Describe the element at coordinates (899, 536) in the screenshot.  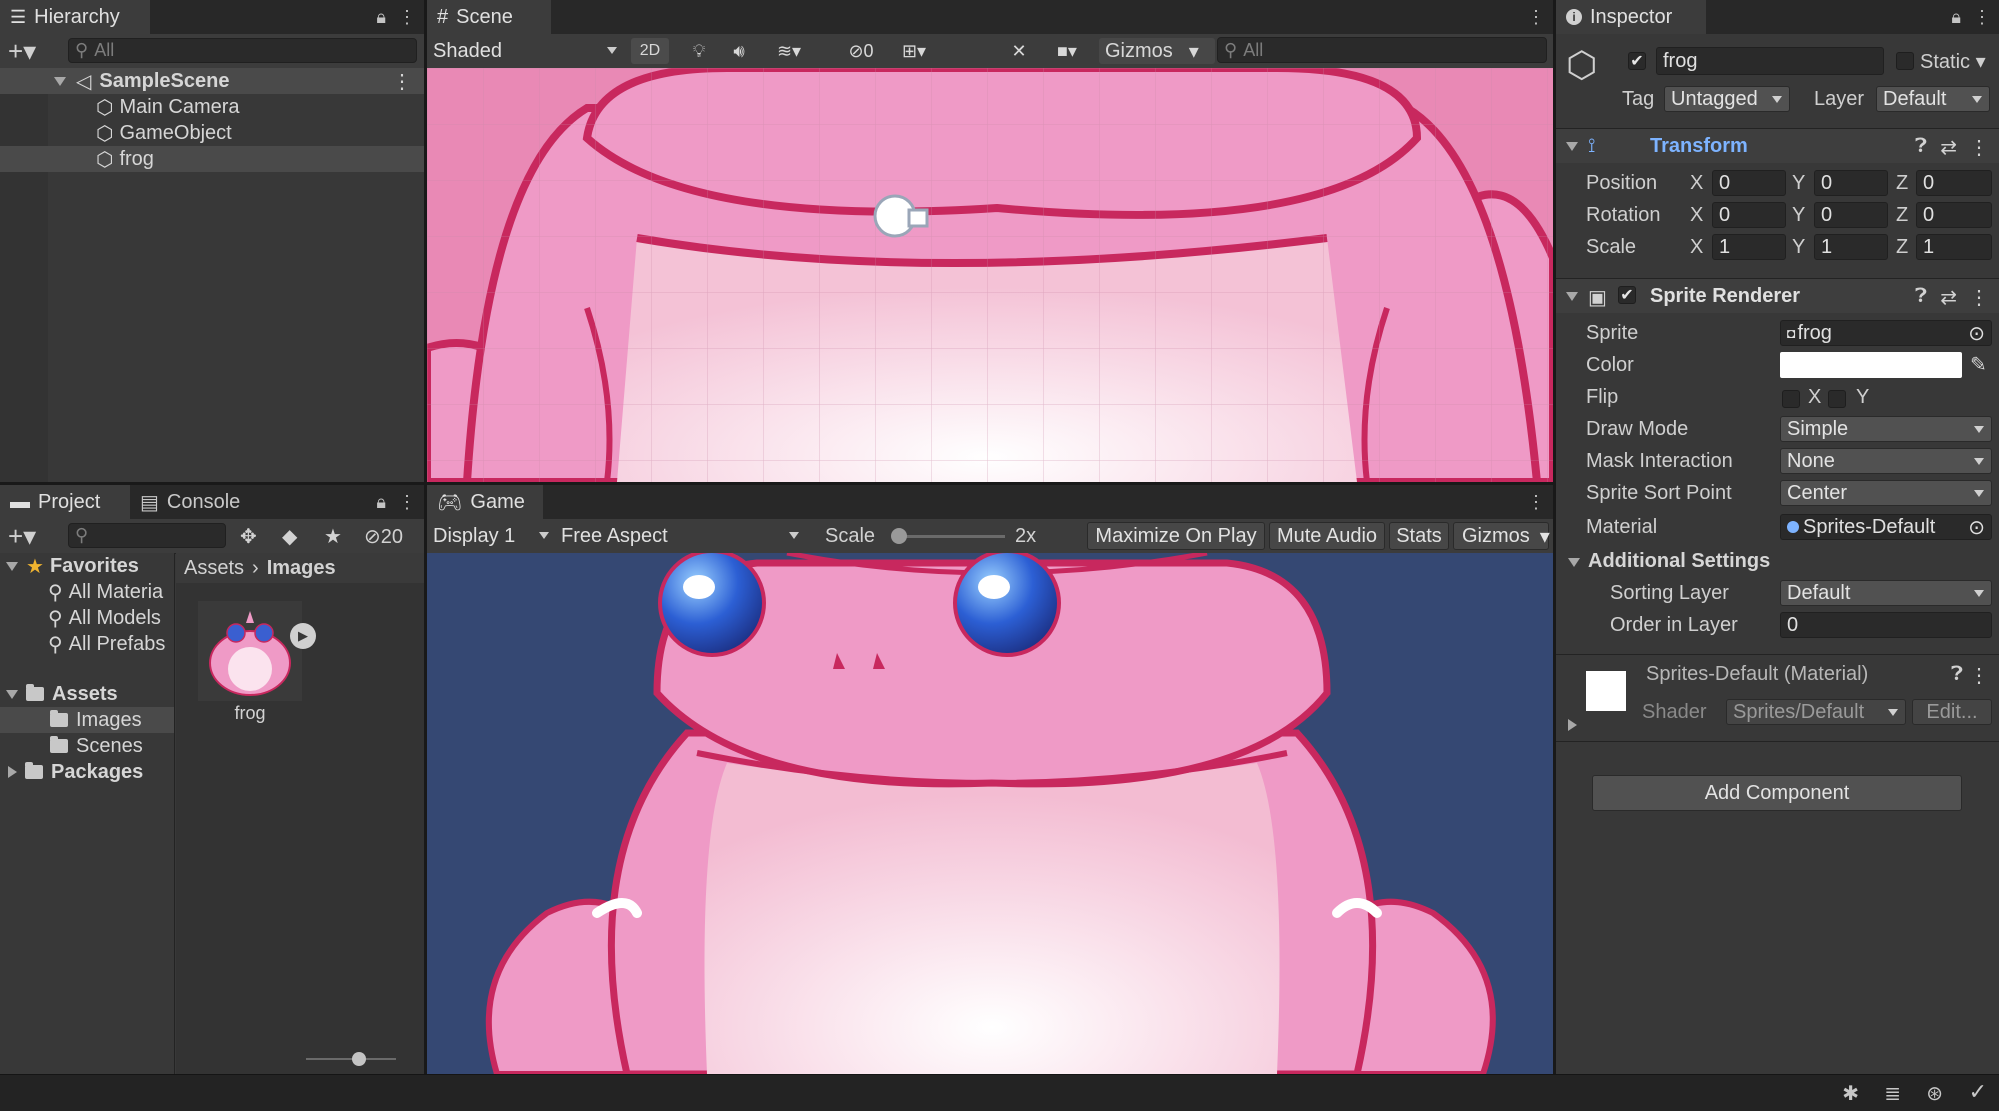
I see `scale-slider-thumb` at that location.